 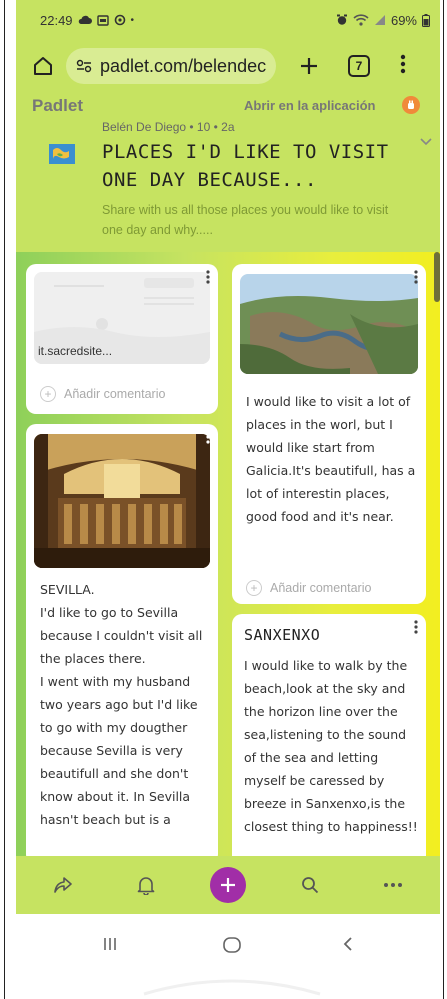 I want to click on padlet-logo: Padlet, so click(x=57, y=106).